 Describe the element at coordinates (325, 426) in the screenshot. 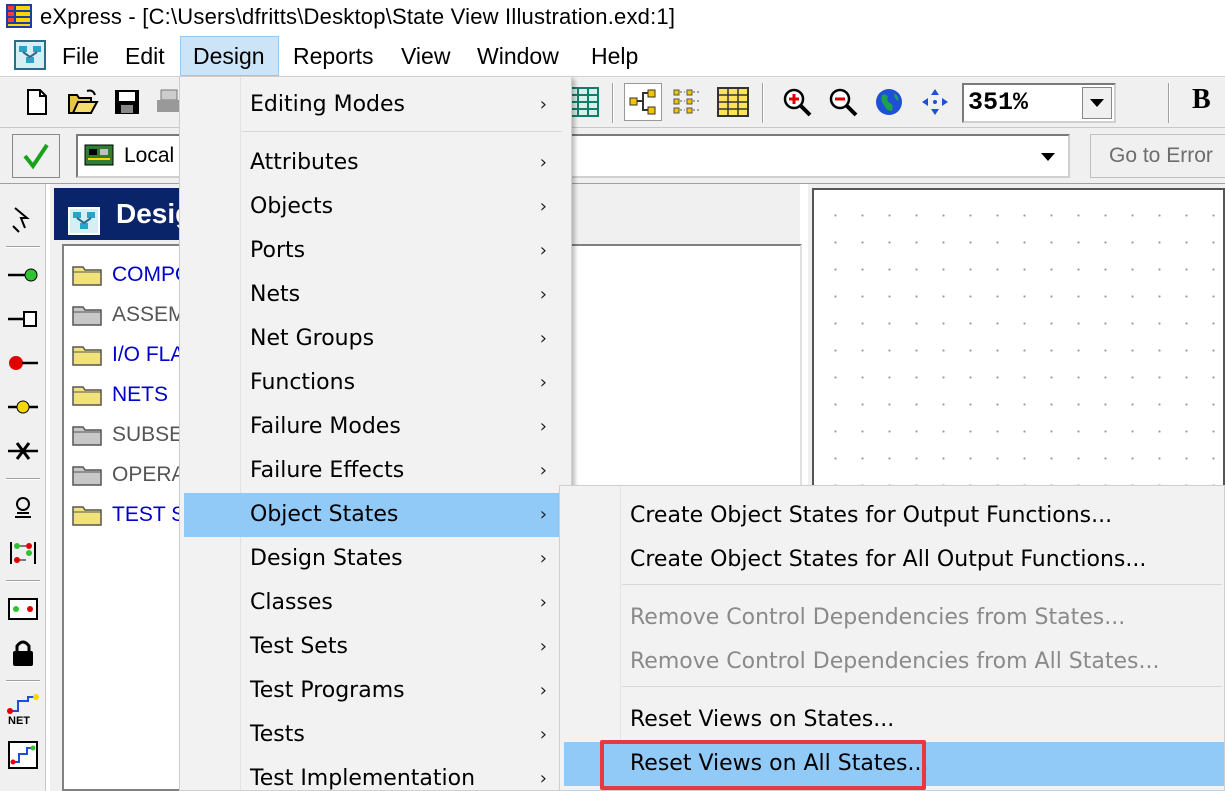

I see `menu-item-label: Failure Modes` at that location.